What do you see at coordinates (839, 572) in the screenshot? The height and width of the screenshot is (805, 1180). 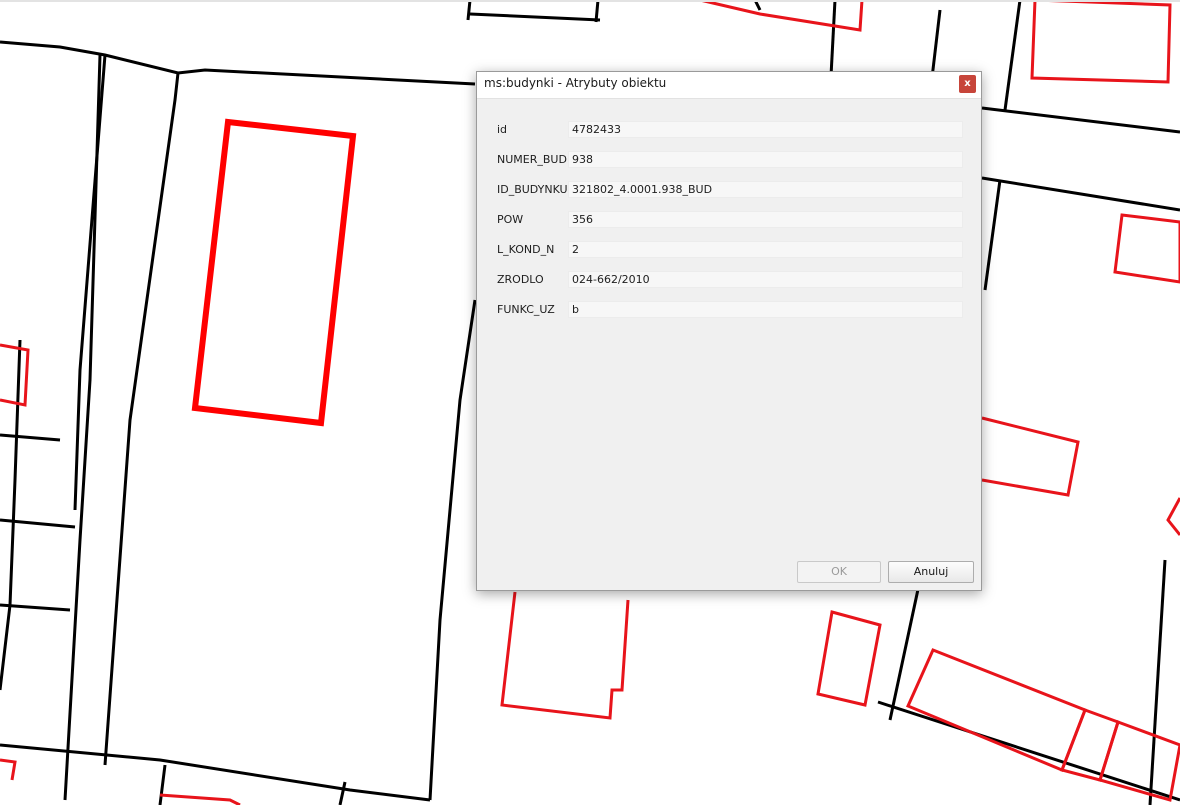 I see `ok-button: OK` at bounding box center [839, 572].